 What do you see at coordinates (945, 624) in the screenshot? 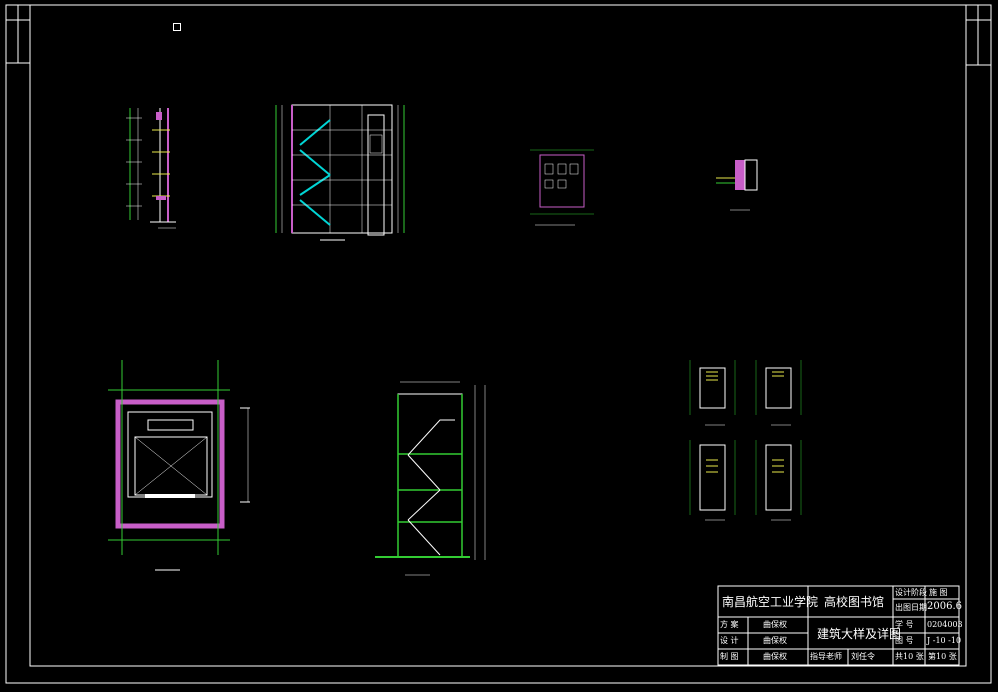
I see `number-value: 0204003` at bounding box center [945, 624].